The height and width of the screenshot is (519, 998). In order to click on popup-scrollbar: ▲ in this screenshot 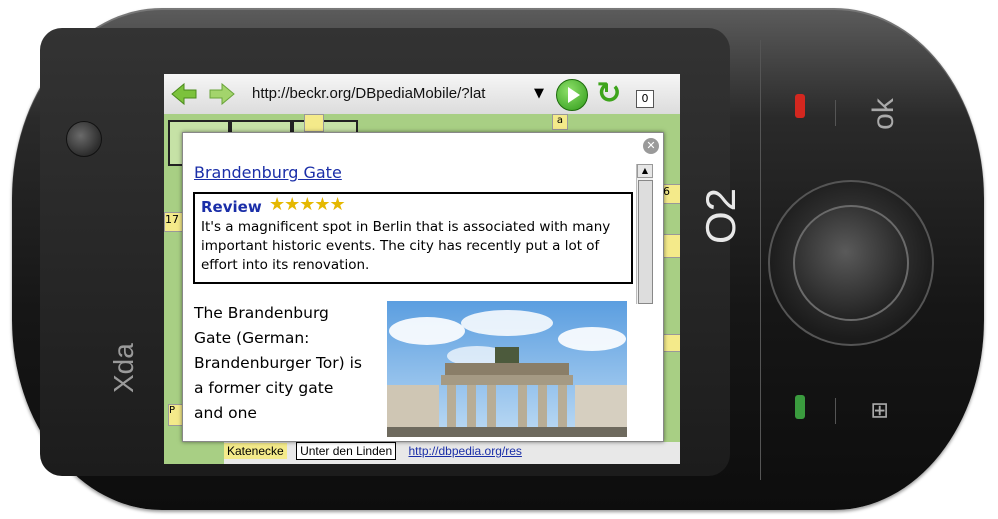, I will do `click(644, 234)`.